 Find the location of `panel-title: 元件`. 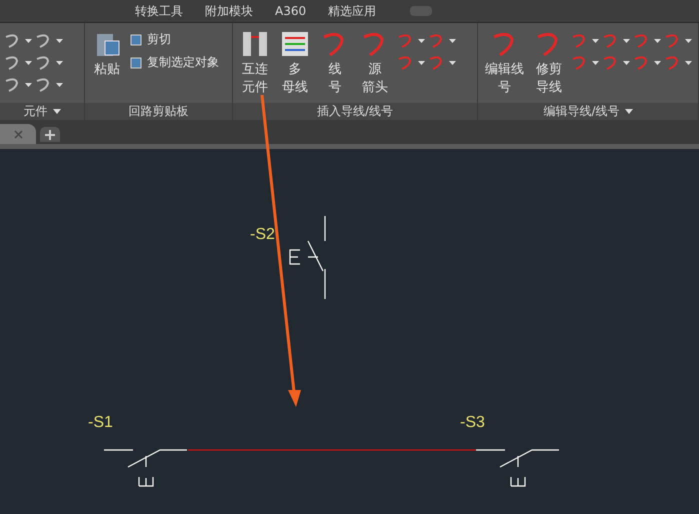

panel-title: 元件 is located at coordinates (42, 111).